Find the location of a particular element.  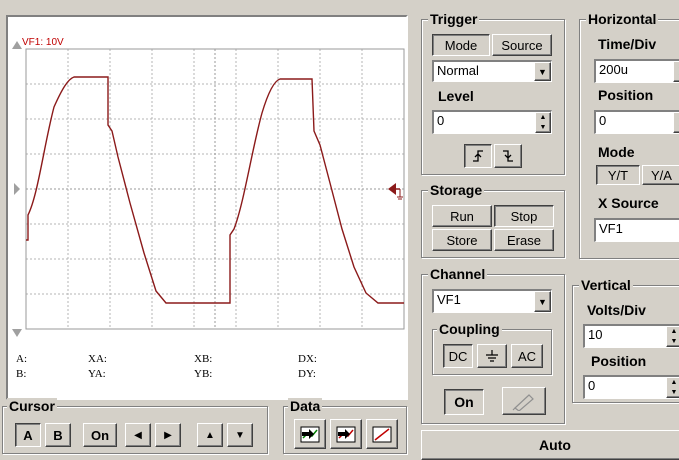

cursor-group: Cursor A B On ◀ ▶ ▲ ▼ is located at coordinates (135, 426).